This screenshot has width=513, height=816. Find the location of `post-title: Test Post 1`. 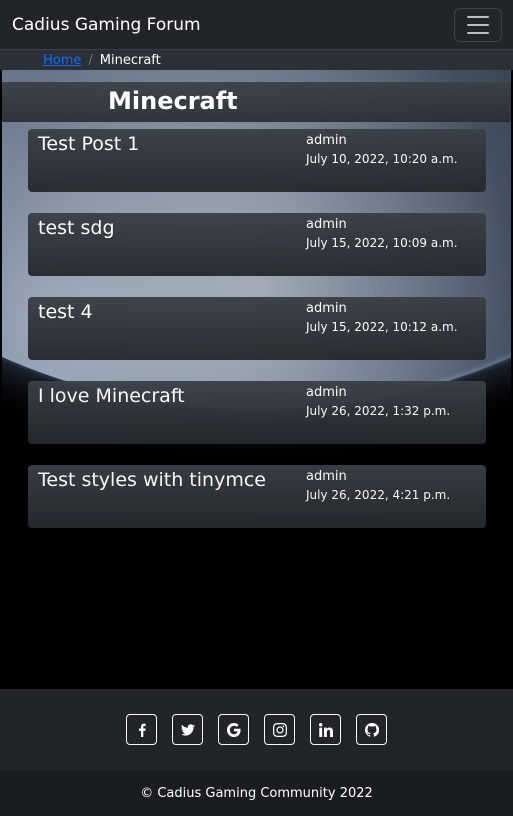

post-title: Test Post 1 is located at coordinates (88, 144).